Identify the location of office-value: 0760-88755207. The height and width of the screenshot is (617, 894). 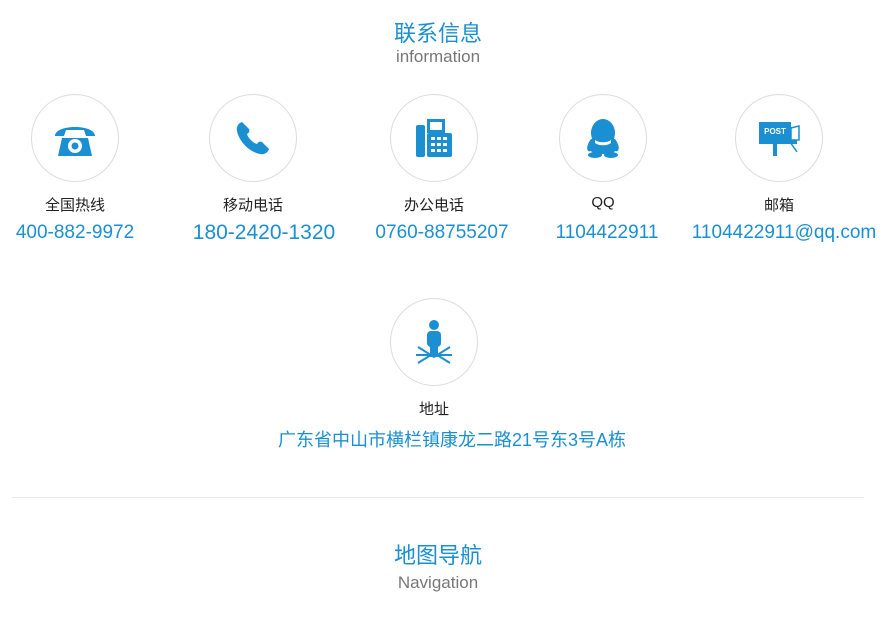
(441, 233).